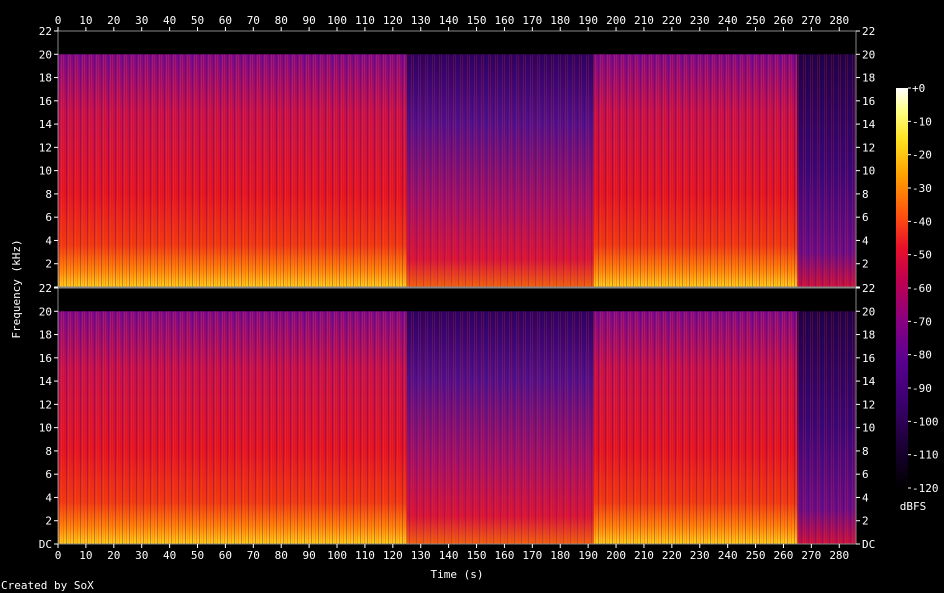 Image resolution: width=944 pixels, height=593 pixels. I want to click on x-tick-label-bottom: 90, so click(308, 555).